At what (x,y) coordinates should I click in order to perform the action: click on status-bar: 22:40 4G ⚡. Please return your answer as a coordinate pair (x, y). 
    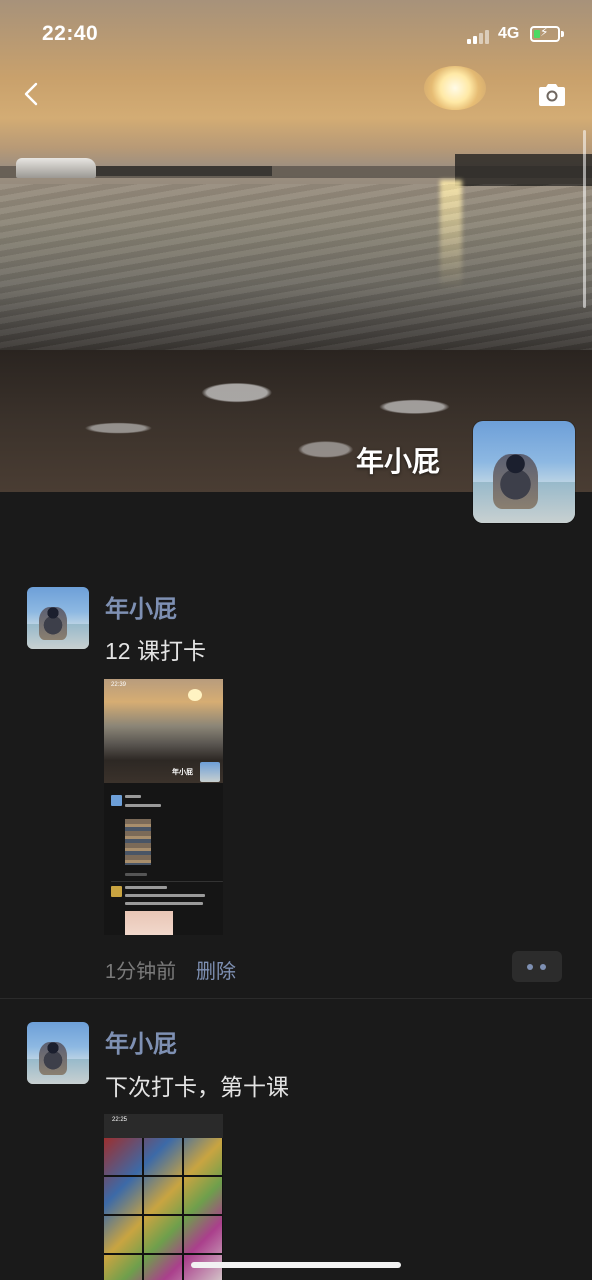
    Looking at the image, I should click on (296, 35).